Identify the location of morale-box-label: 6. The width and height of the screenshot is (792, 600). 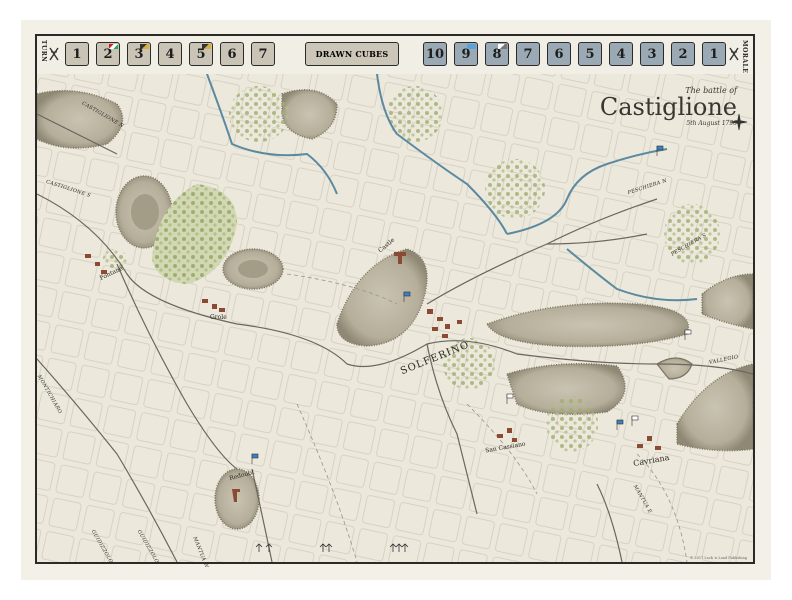
(559, 54).